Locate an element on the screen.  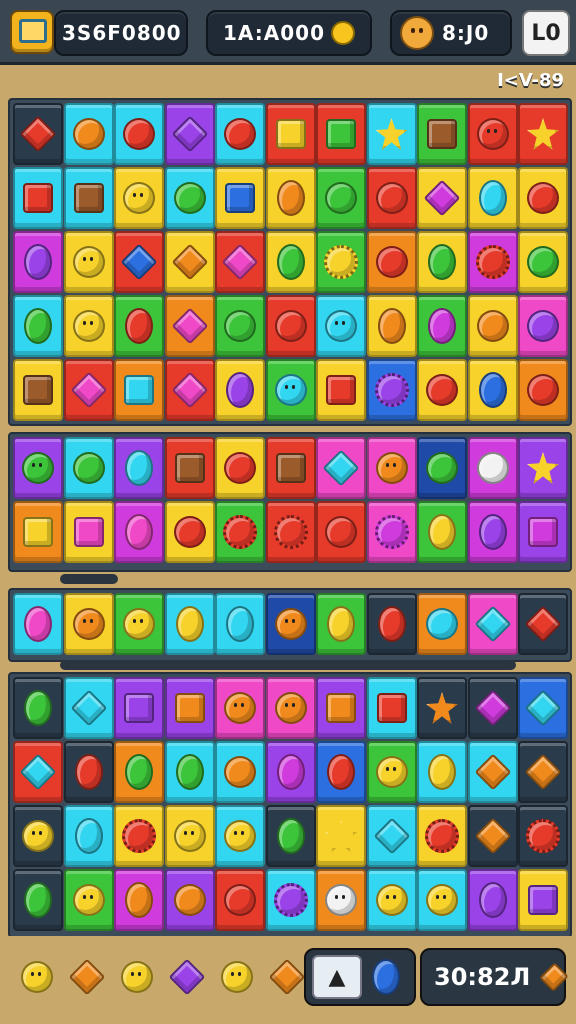
booster-a-button: ▲ is located at coordinates (337, 977).